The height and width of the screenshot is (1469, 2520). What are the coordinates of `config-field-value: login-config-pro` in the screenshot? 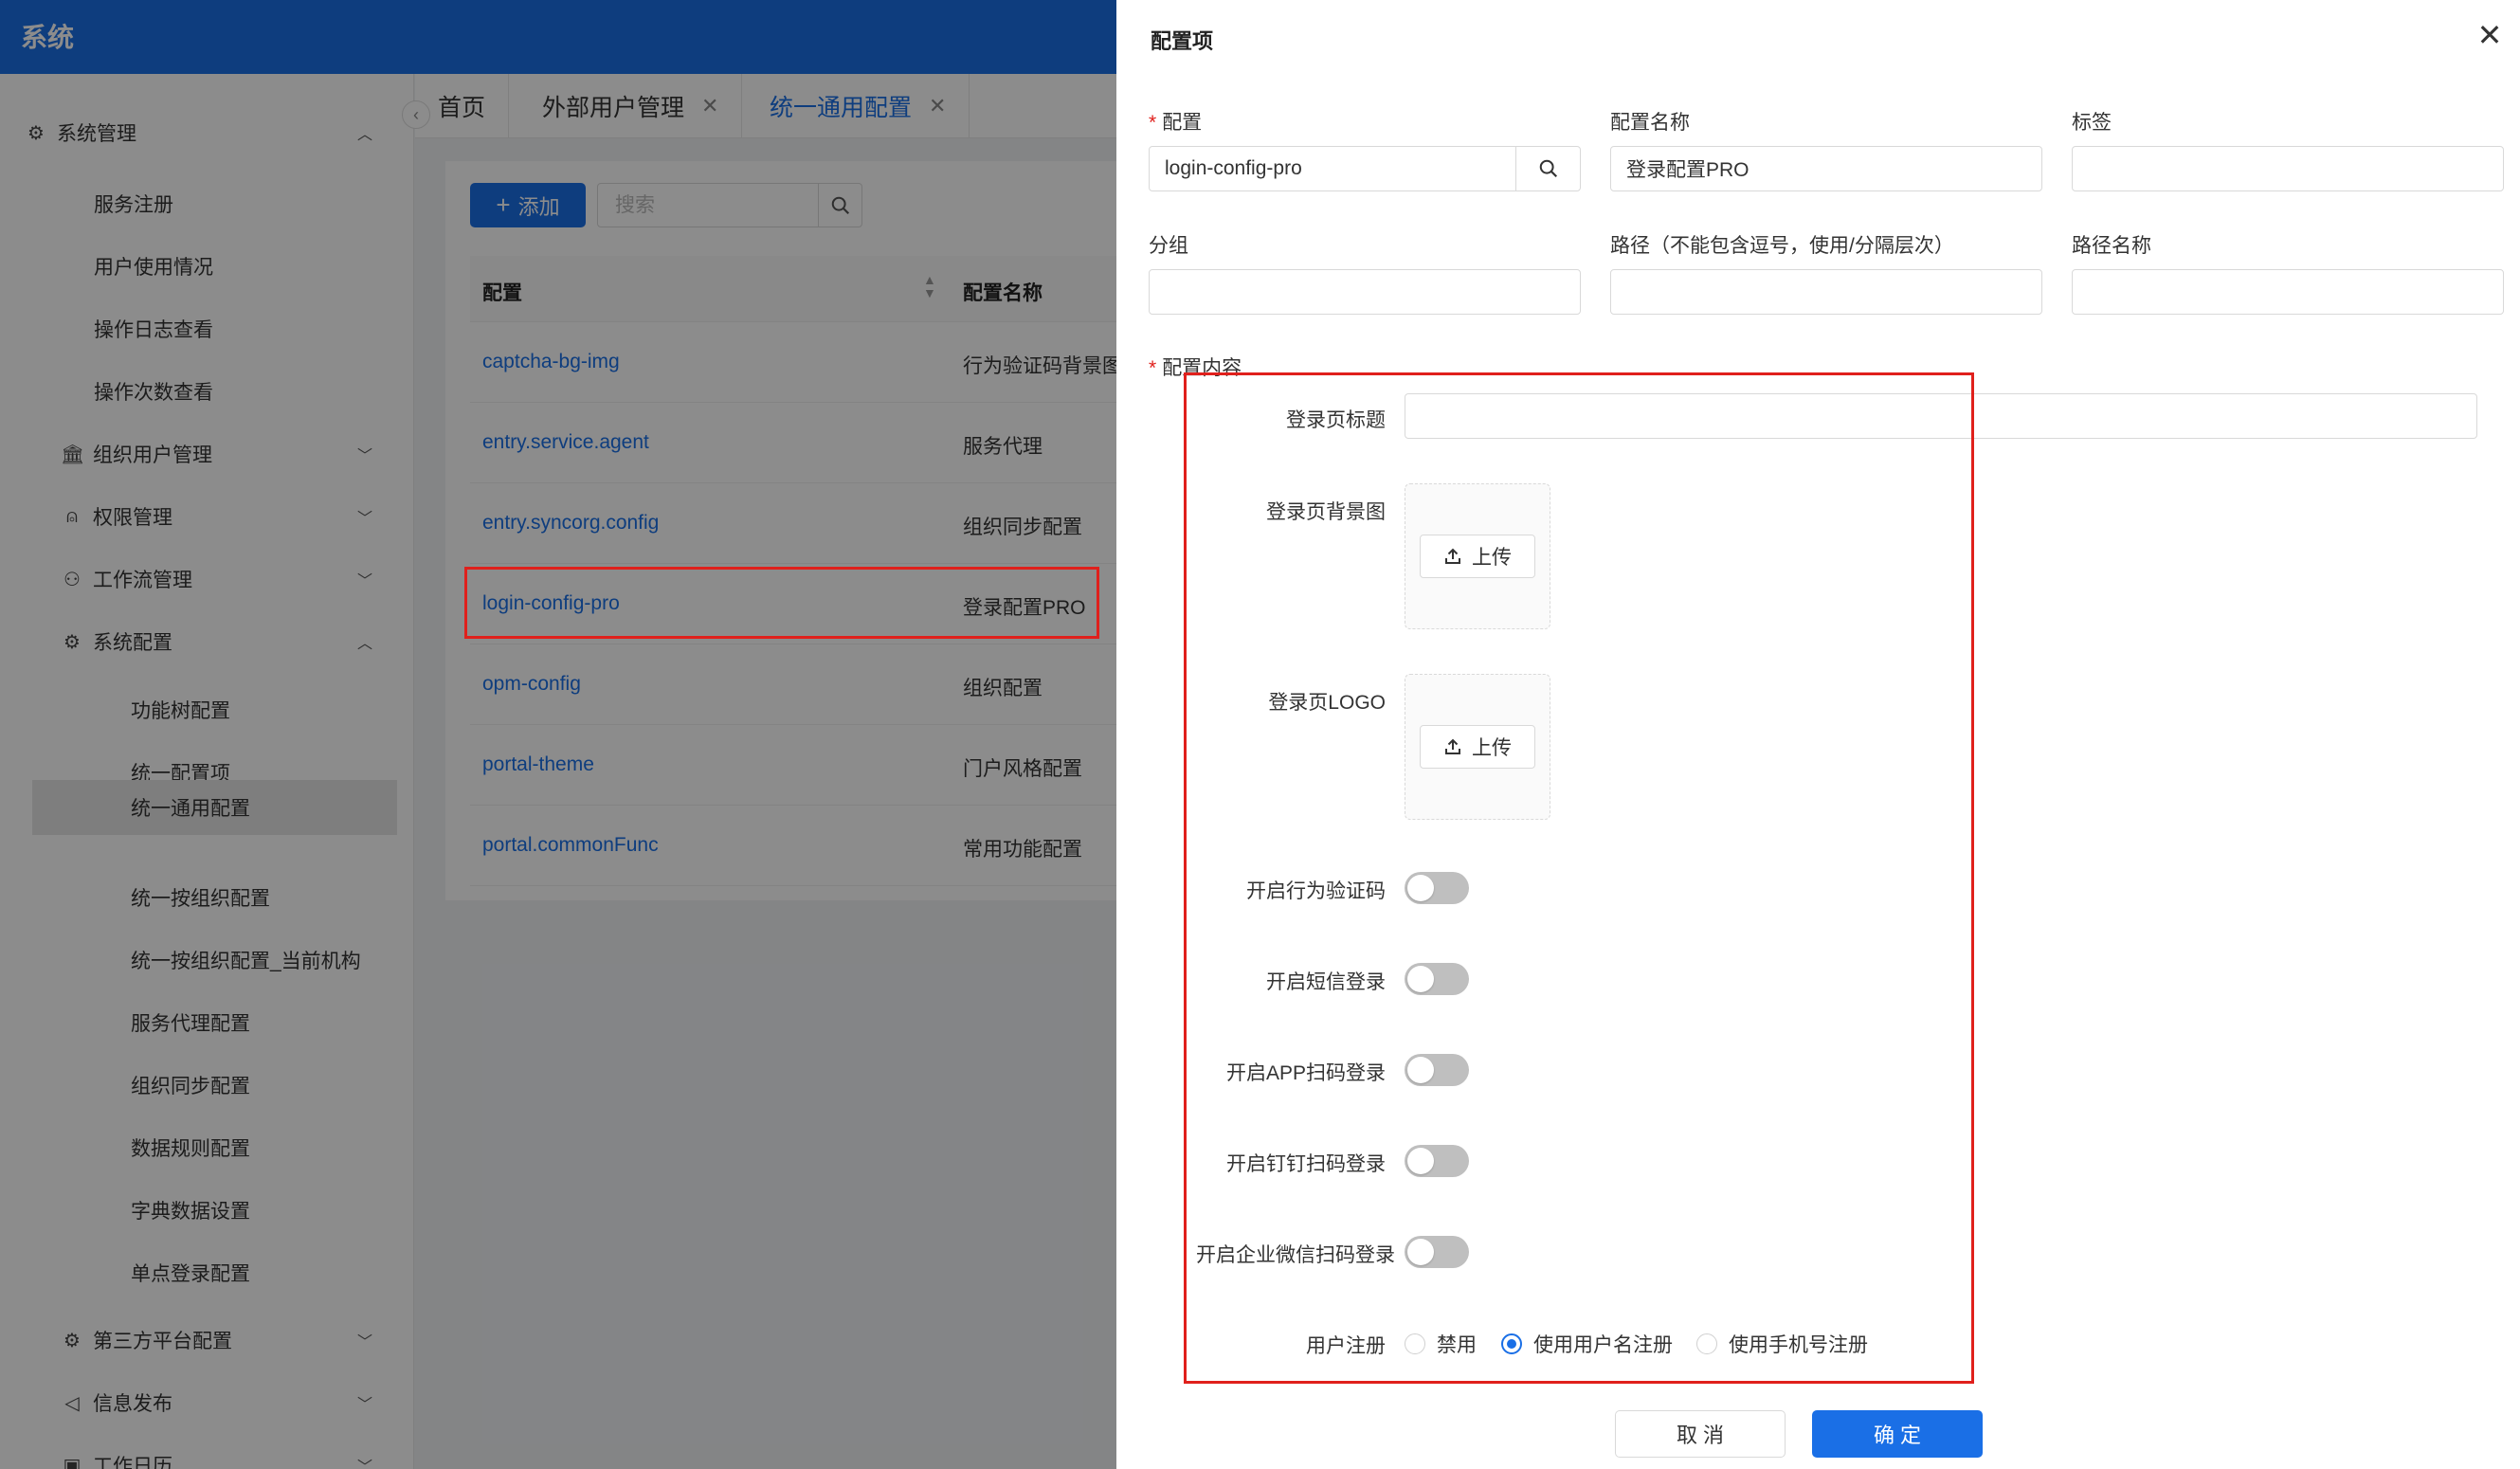 It's located at (1234, 168).